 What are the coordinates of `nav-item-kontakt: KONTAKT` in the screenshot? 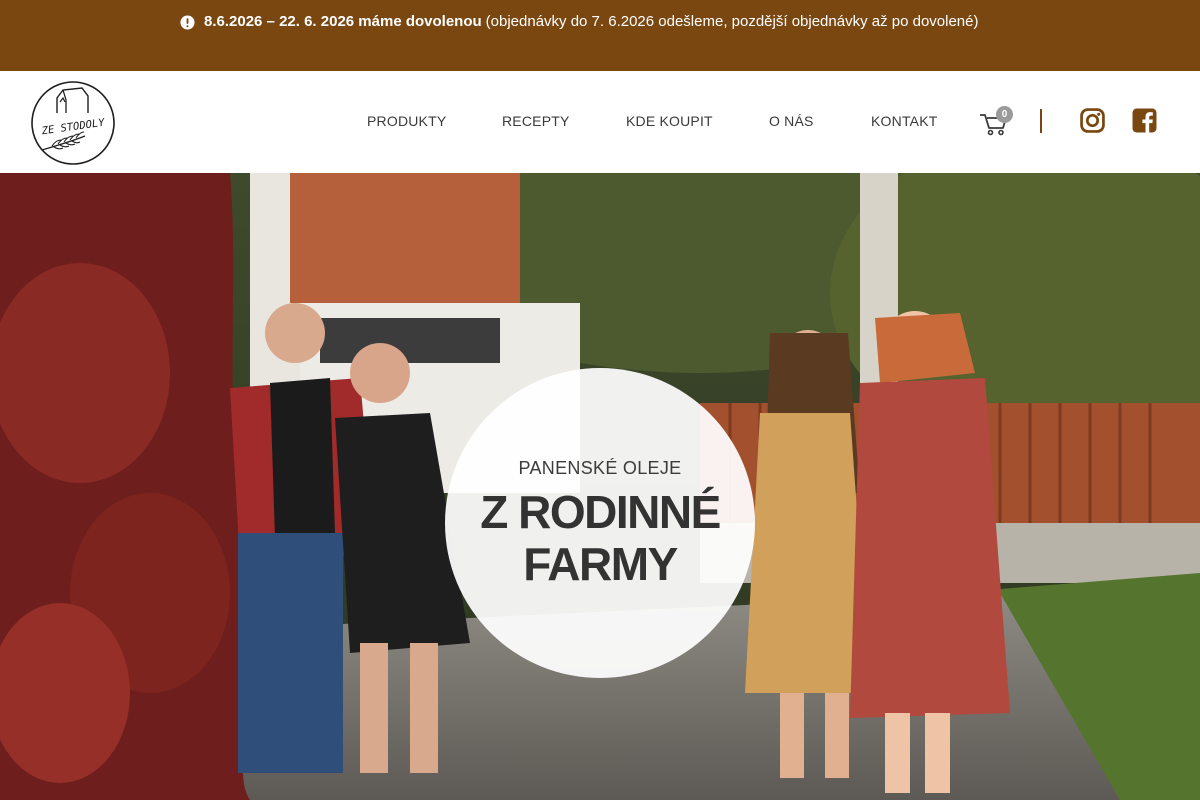 It's located at (904, 121).